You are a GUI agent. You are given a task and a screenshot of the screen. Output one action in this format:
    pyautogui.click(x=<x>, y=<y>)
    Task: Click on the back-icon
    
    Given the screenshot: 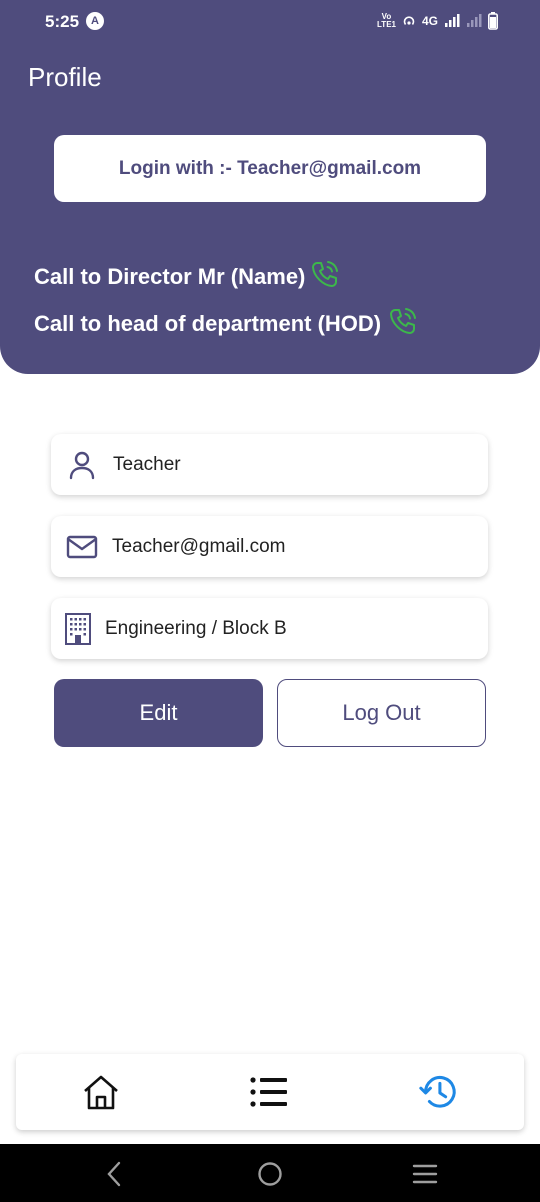 What is the action you would take?
    pyautogui.click(x=114, y=1174)
    